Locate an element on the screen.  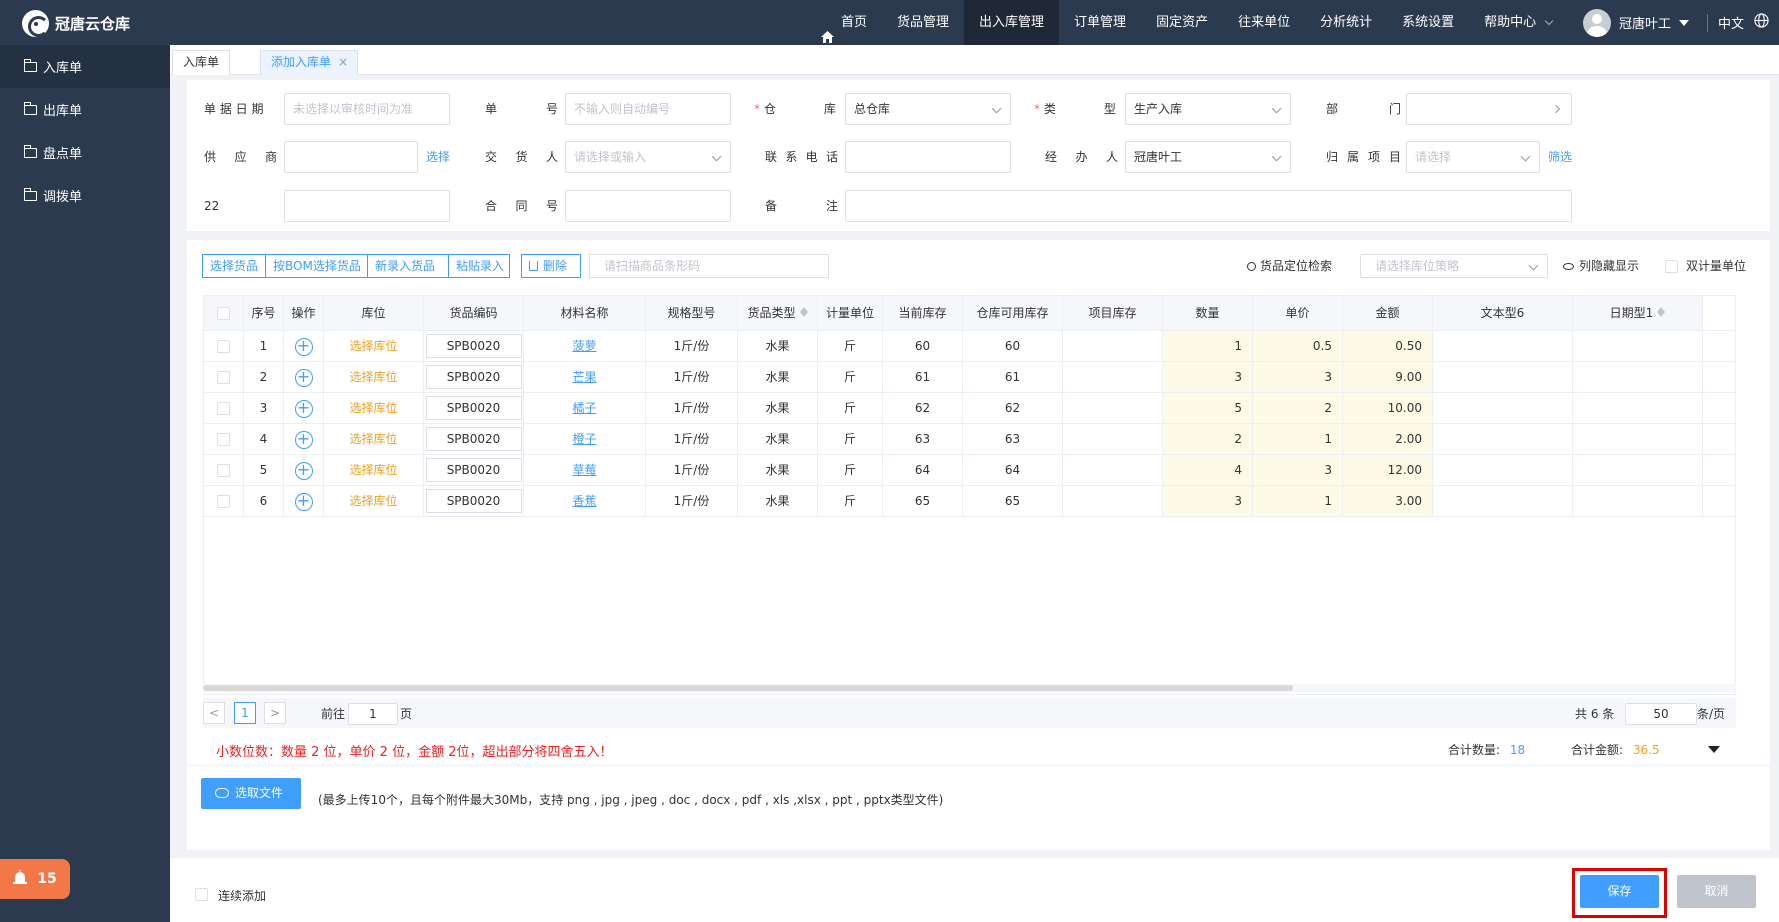
table-hscroll is located at coordinates (969, 688).